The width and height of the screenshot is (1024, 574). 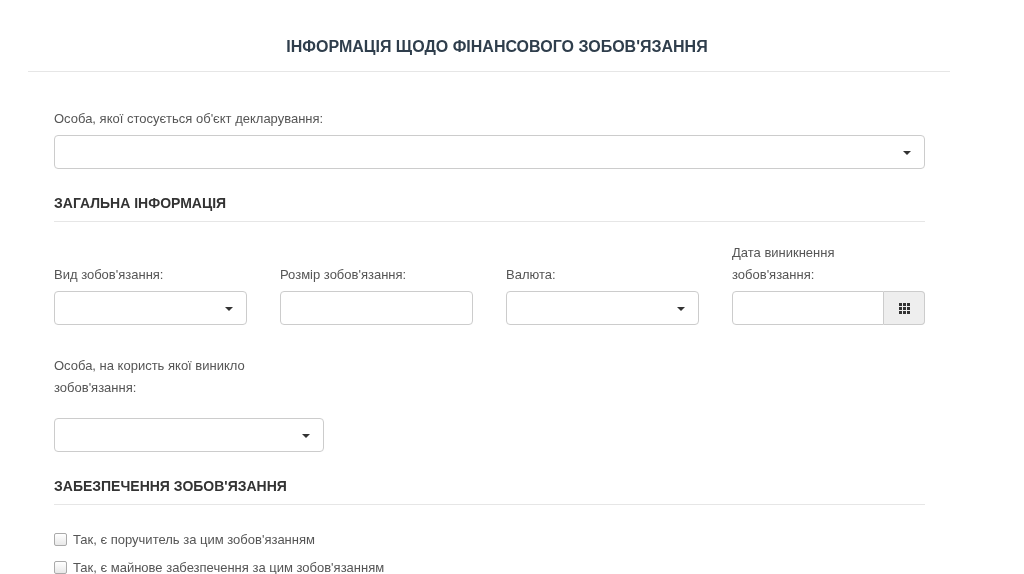 I want to click on section-heading: ЗАБЕЗПЕЧЕННЯ ЗОБОВ'ЯЗАННЯ, so click(x=489, y=478).